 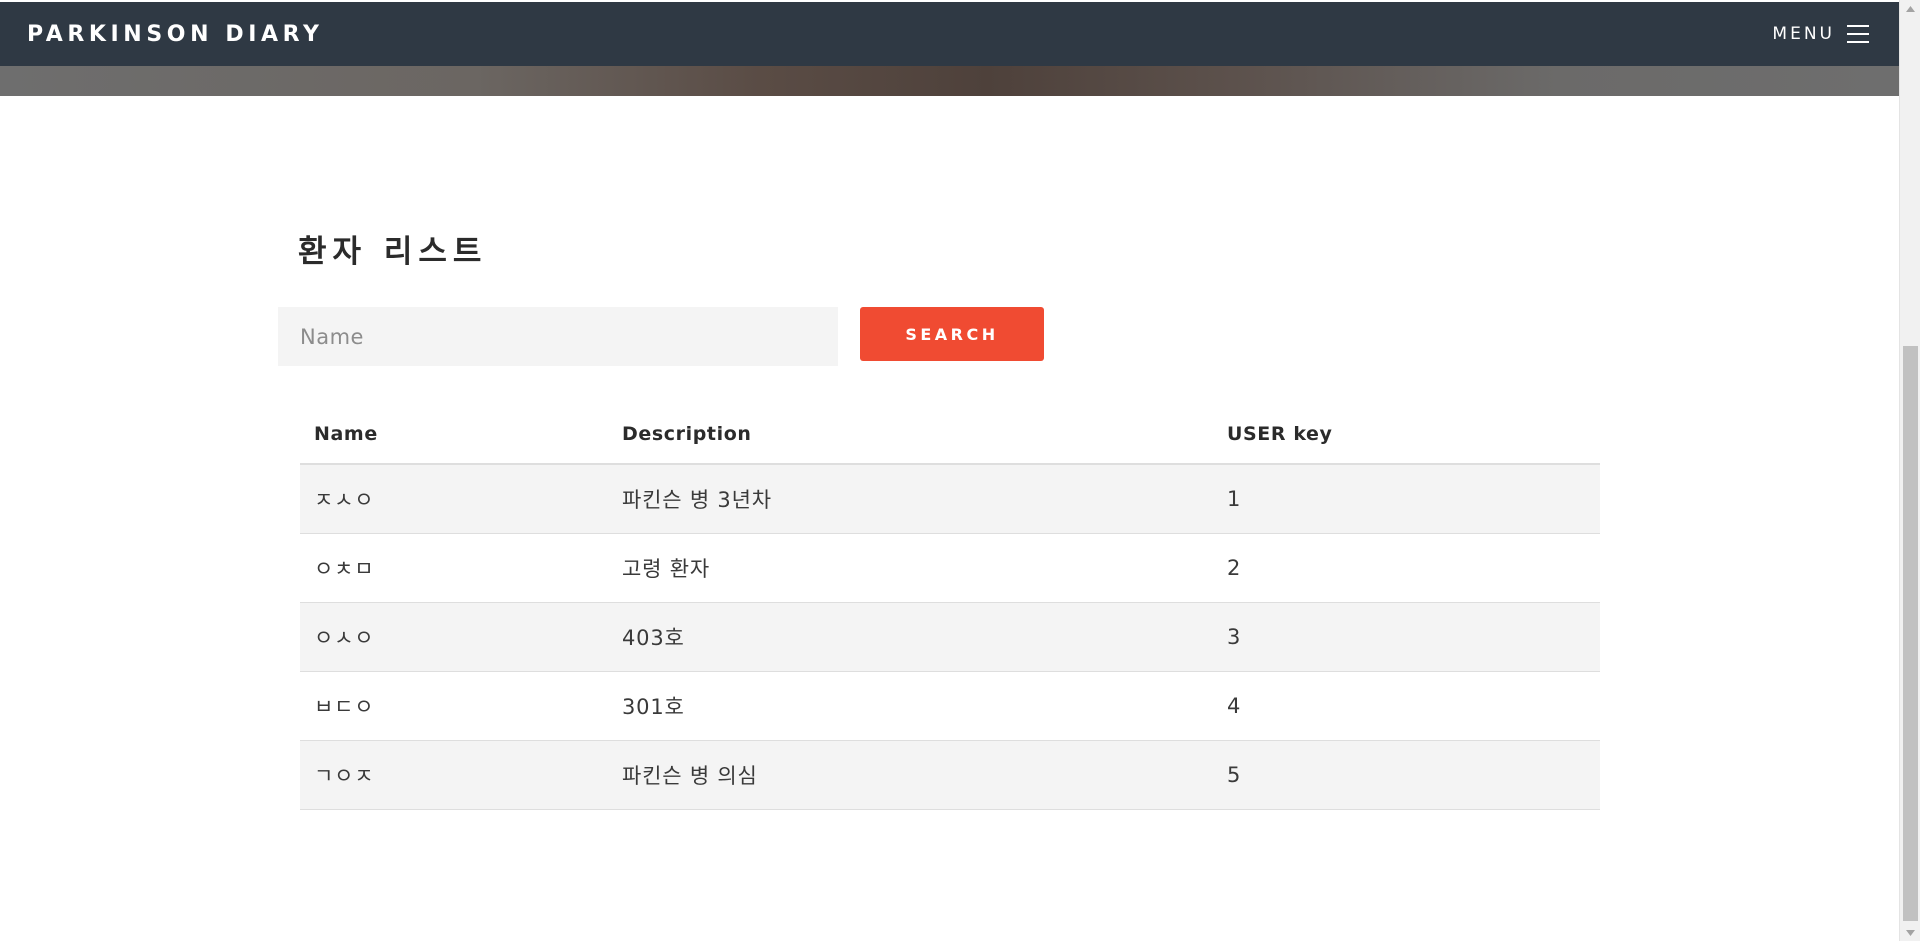 What do you see at coordinates (910, 568) in the screenshot?
I see `cell-description: 고령 환자` at bounding box center [910, 568].